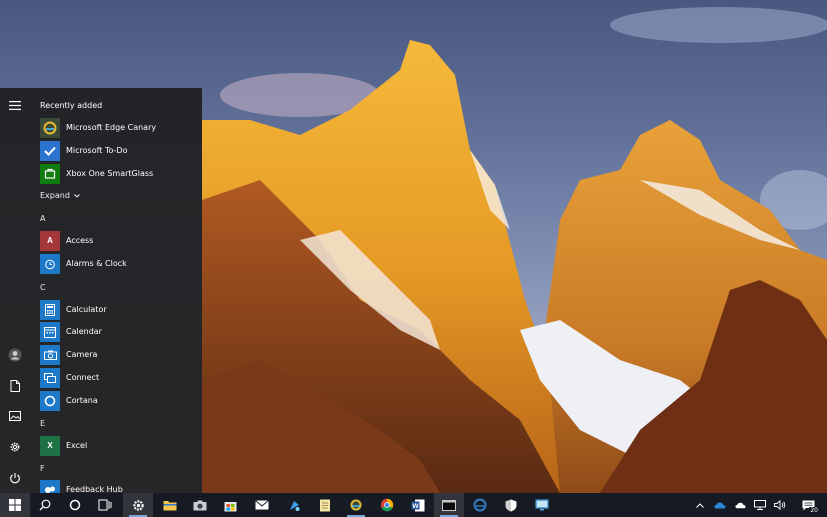 The height and width of the screenshot is (517, 827). I want to click on start-menu-rail, so click(15, 290).